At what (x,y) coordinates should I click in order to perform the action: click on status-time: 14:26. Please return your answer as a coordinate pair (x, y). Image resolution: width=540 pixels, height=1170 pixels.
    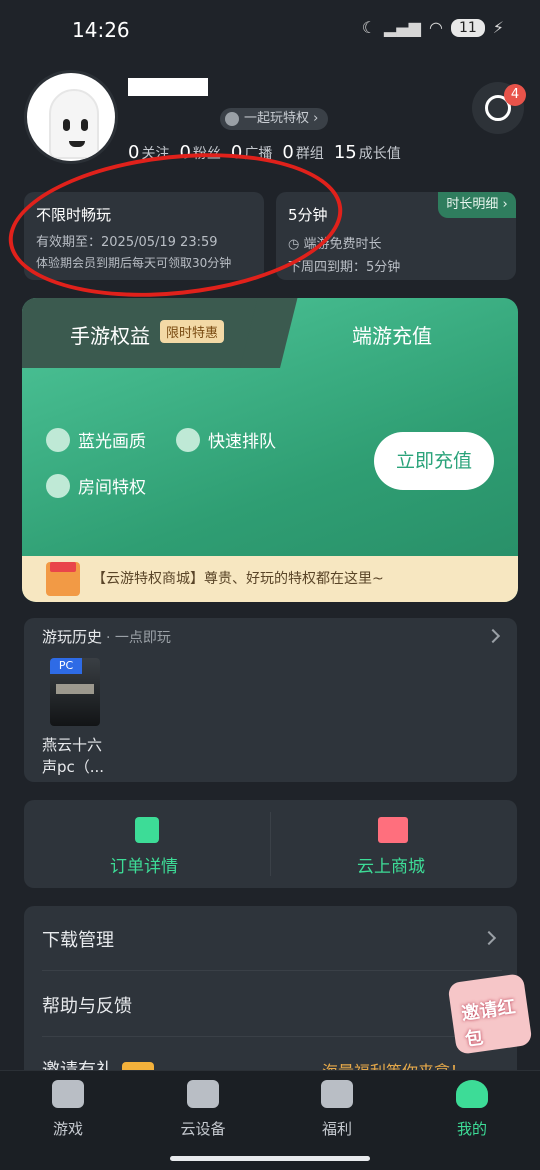
    Looking at the image, I should click on (101, 30).